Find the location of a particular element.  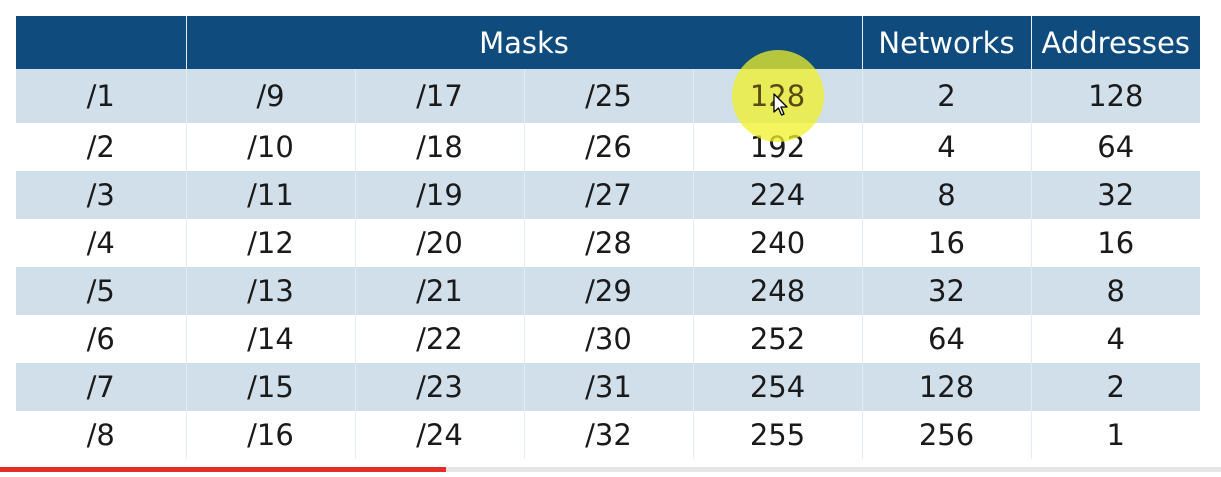

mask-cell: /3 is located at coordinates (101, 195).